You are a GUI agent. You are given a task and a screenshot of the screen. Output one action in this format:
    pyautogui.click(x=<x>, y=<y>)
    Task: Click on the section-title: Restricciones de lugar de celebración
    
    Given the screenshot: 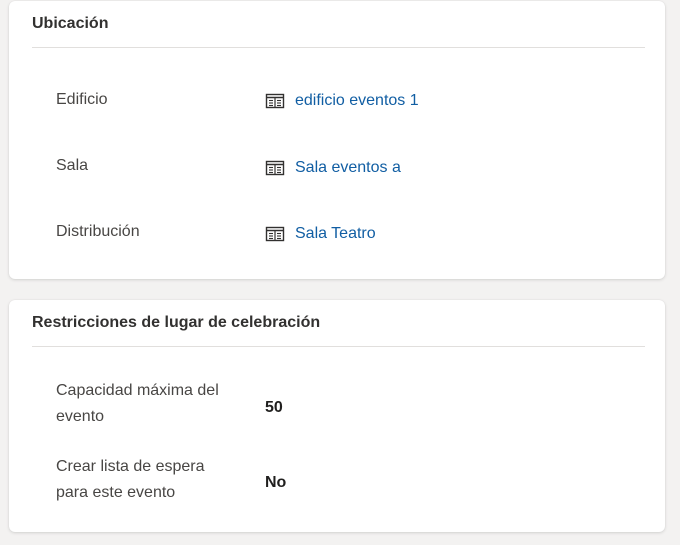 What is the action you would take?
    pyautogui.click(x=176, y=322)
    